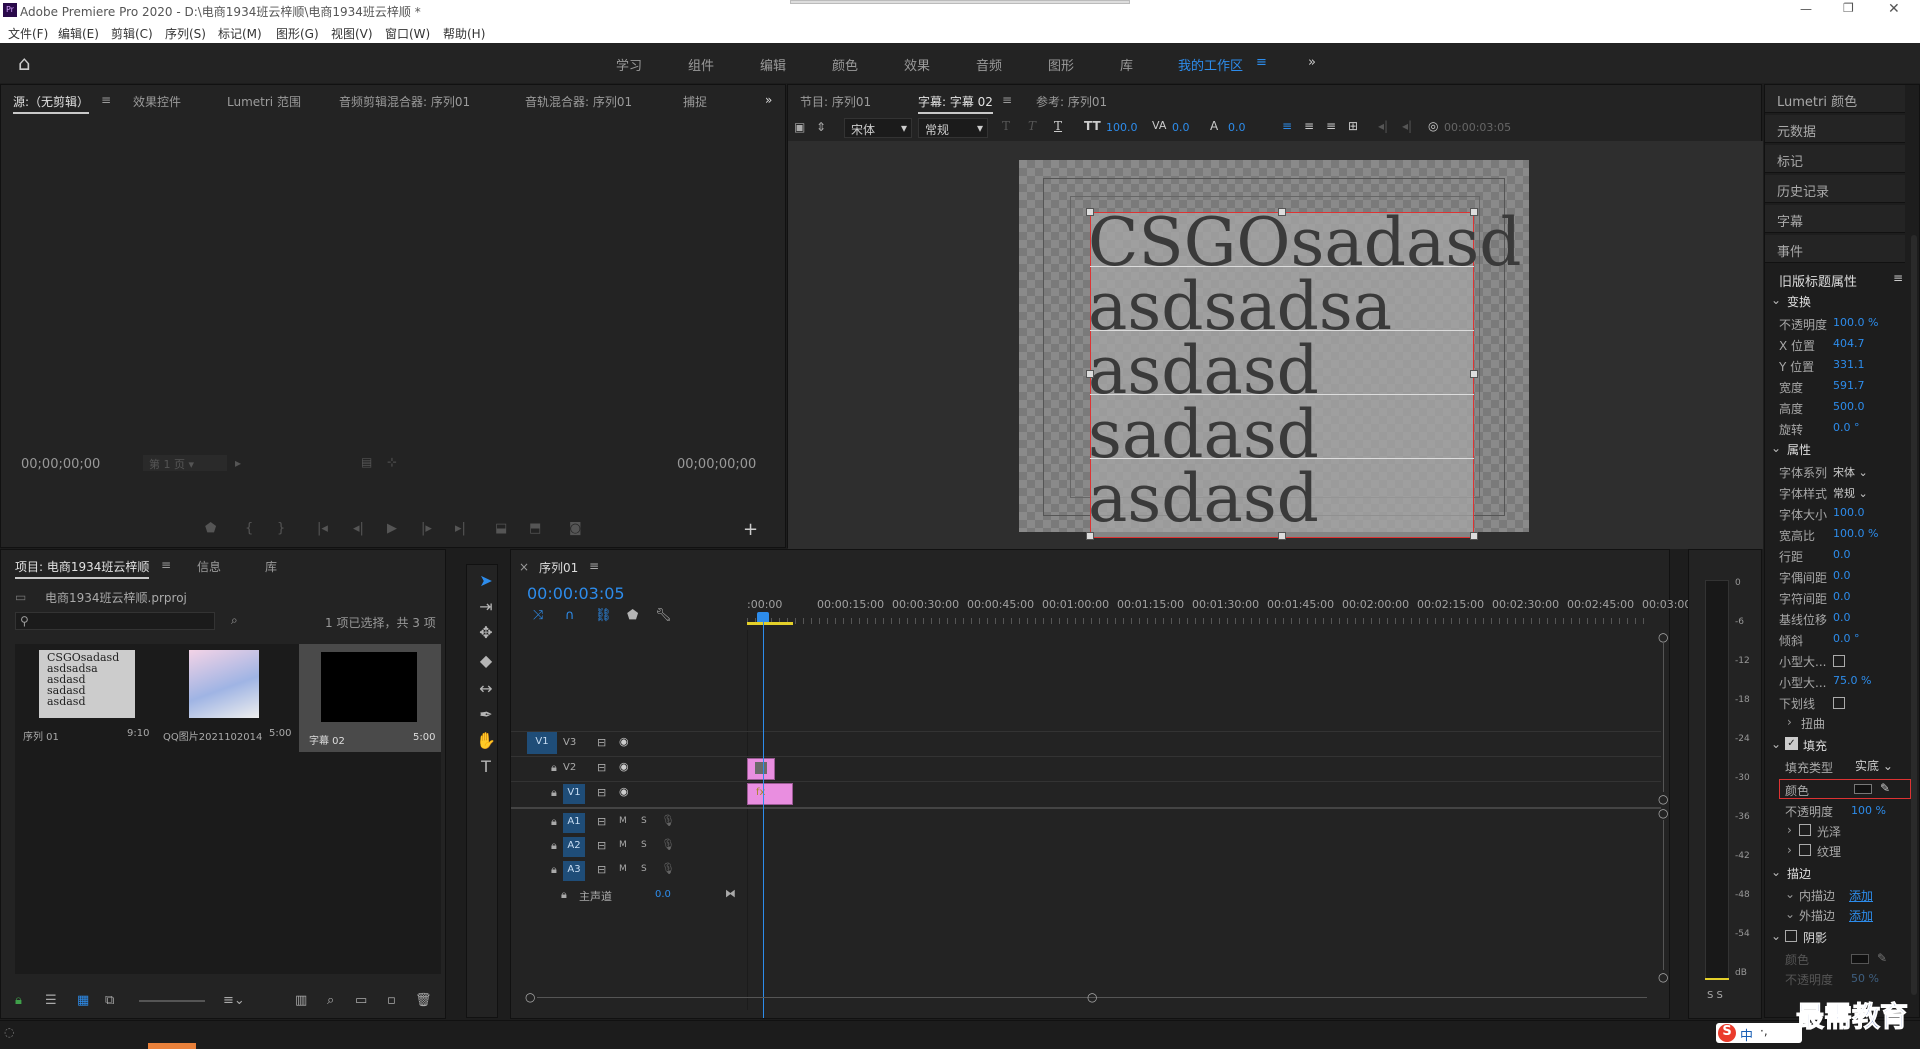 The image size is (1920, 1049). I want to click on workspace-graphics: 图形, so click(1061, 64).